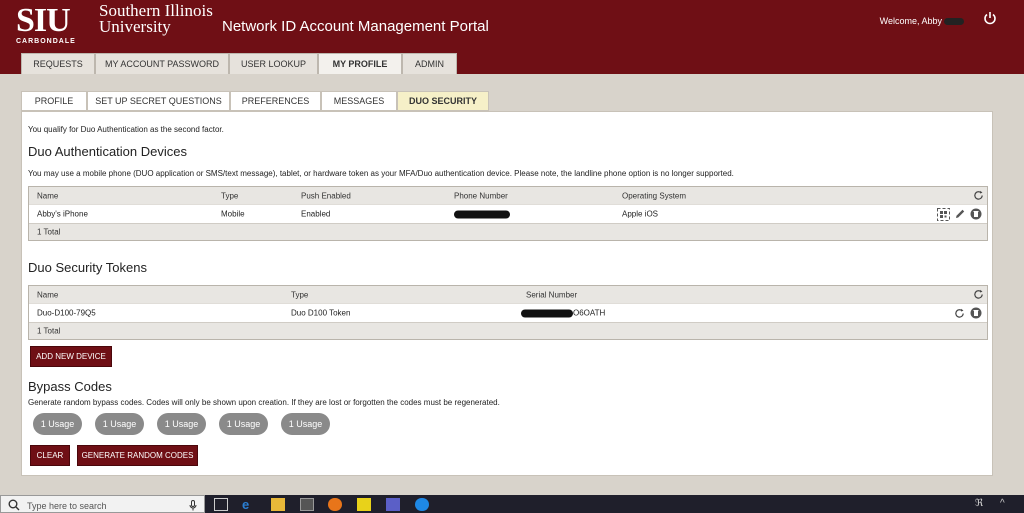 Image resolution: width=1024 pixels, height=513 pixels. I want to click on microphone-icon, so click(193, 505).